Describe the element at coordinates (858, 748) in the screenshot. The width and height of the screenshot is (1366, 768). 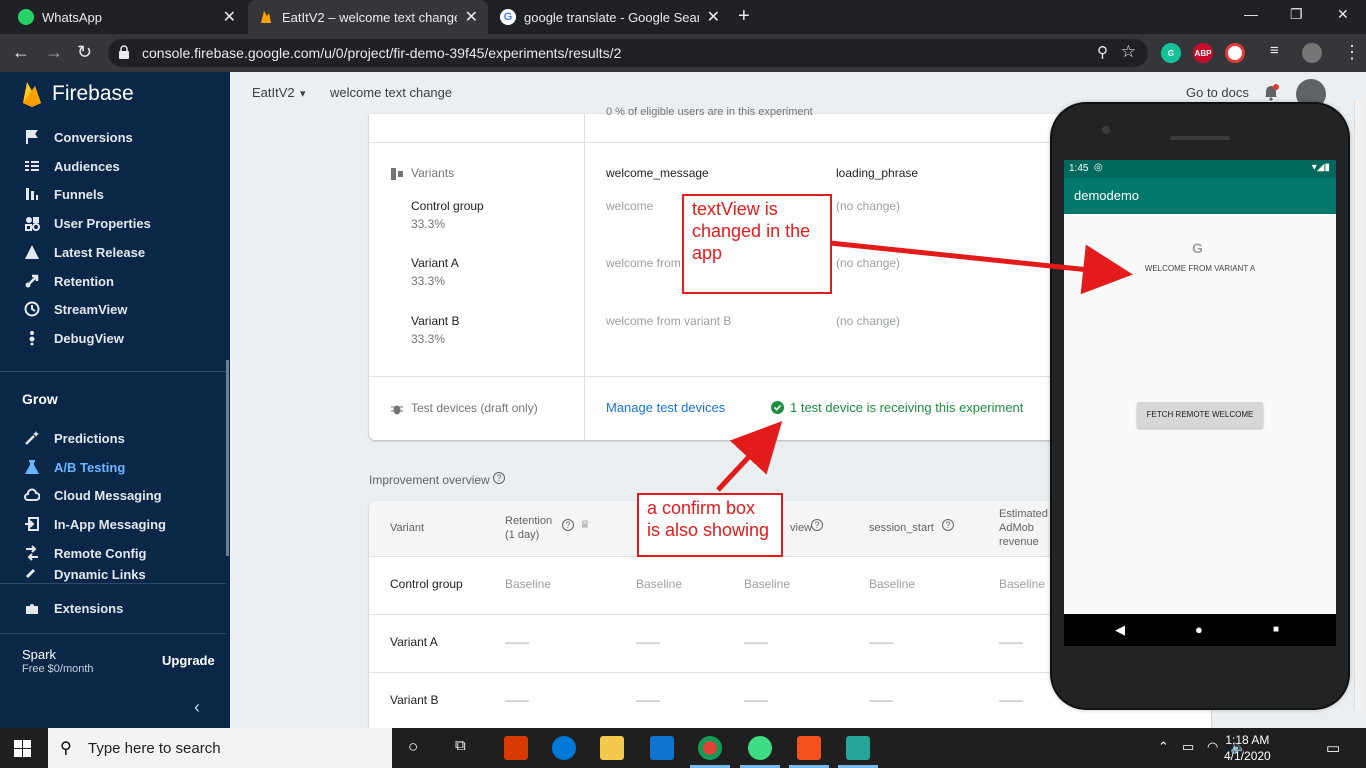
I see `emulator-app-icon` at that location.